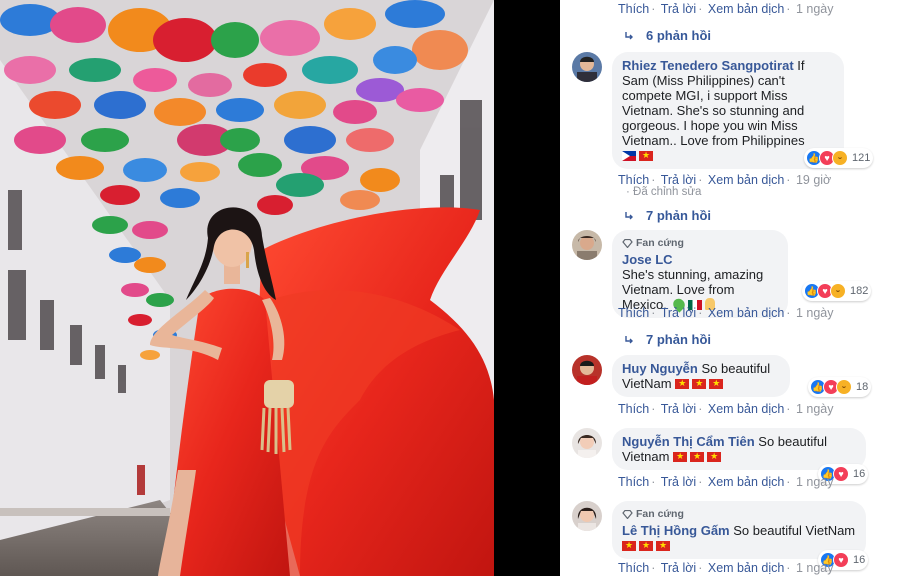  I want to click on view-replies-3: 7 phản hồi, so click(667, 339).